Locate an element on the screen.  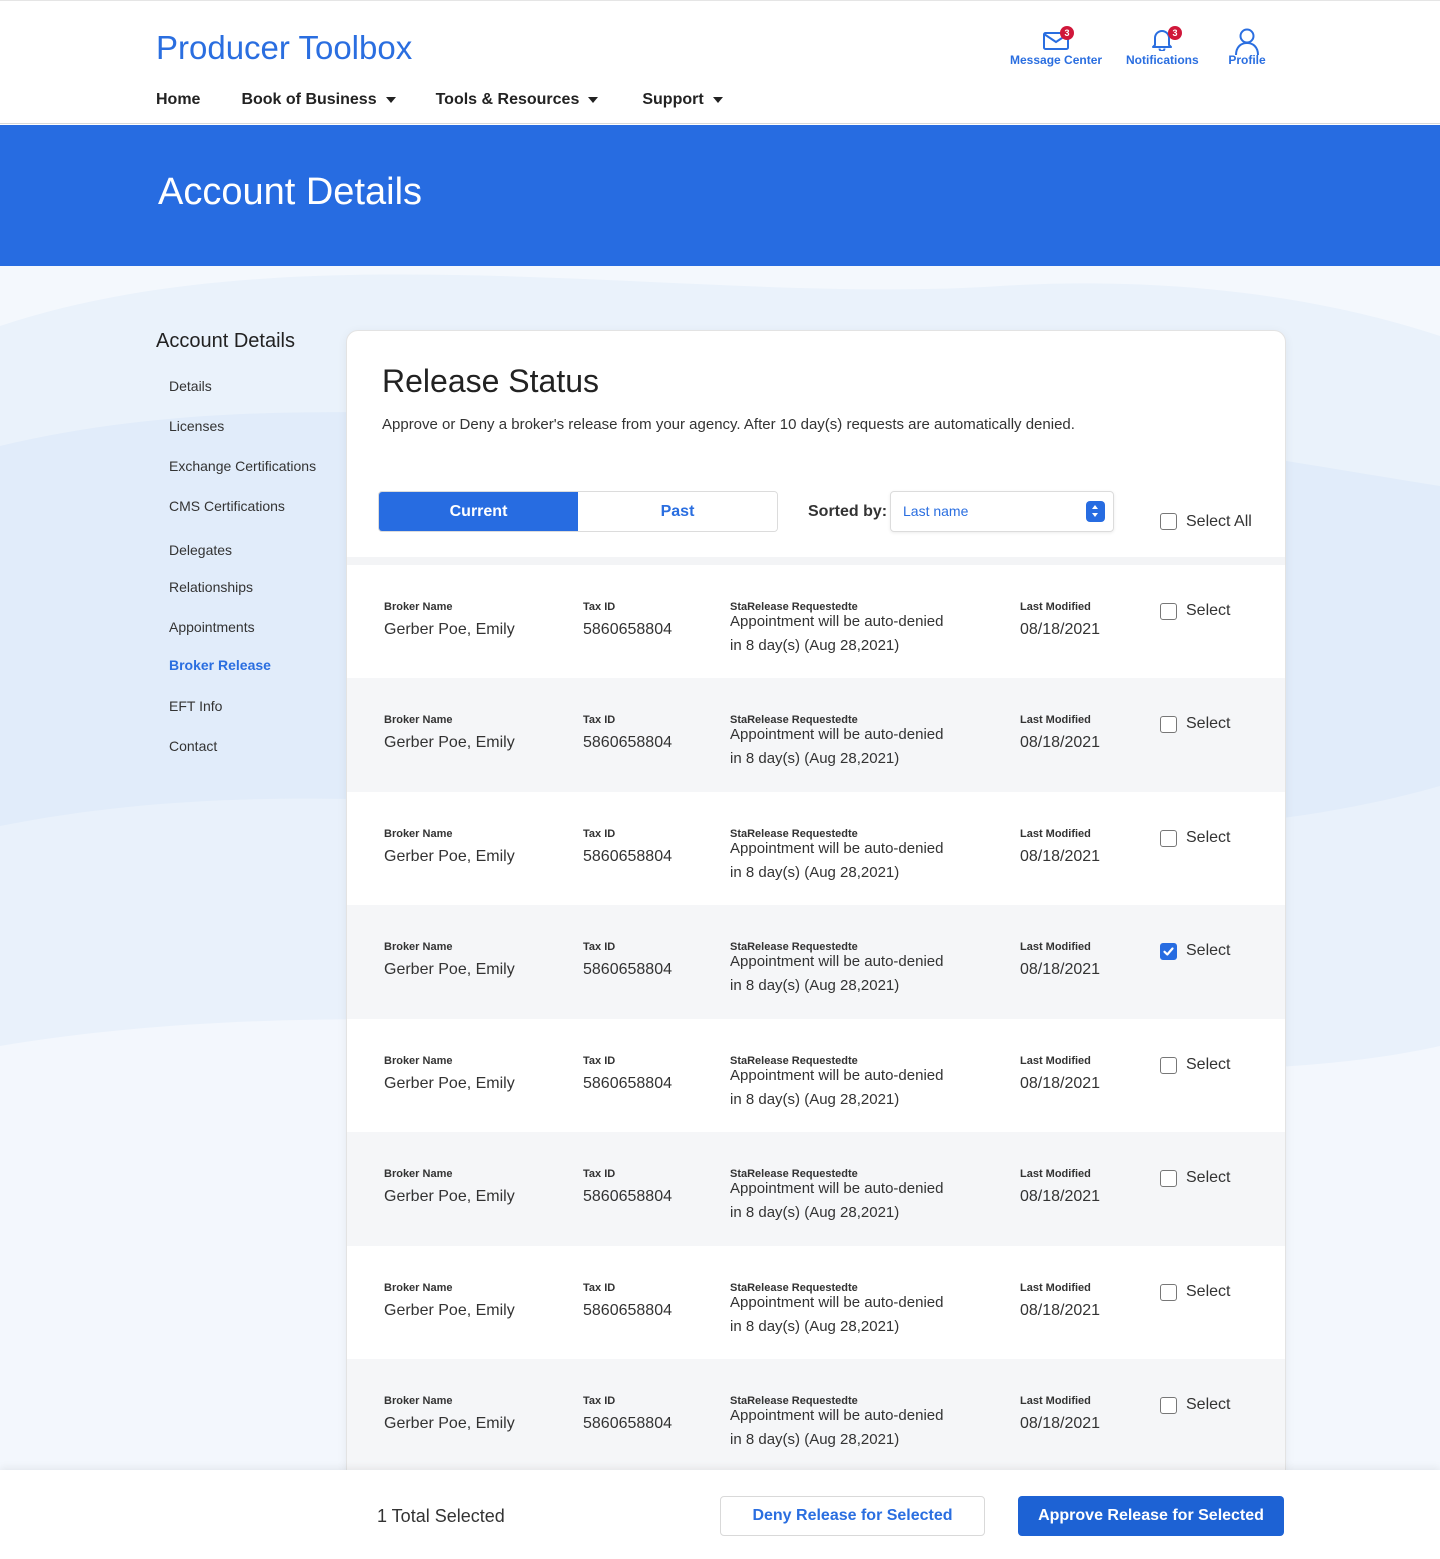
message-center-button: 3 Message Center is located at coordinates (1056, 46).